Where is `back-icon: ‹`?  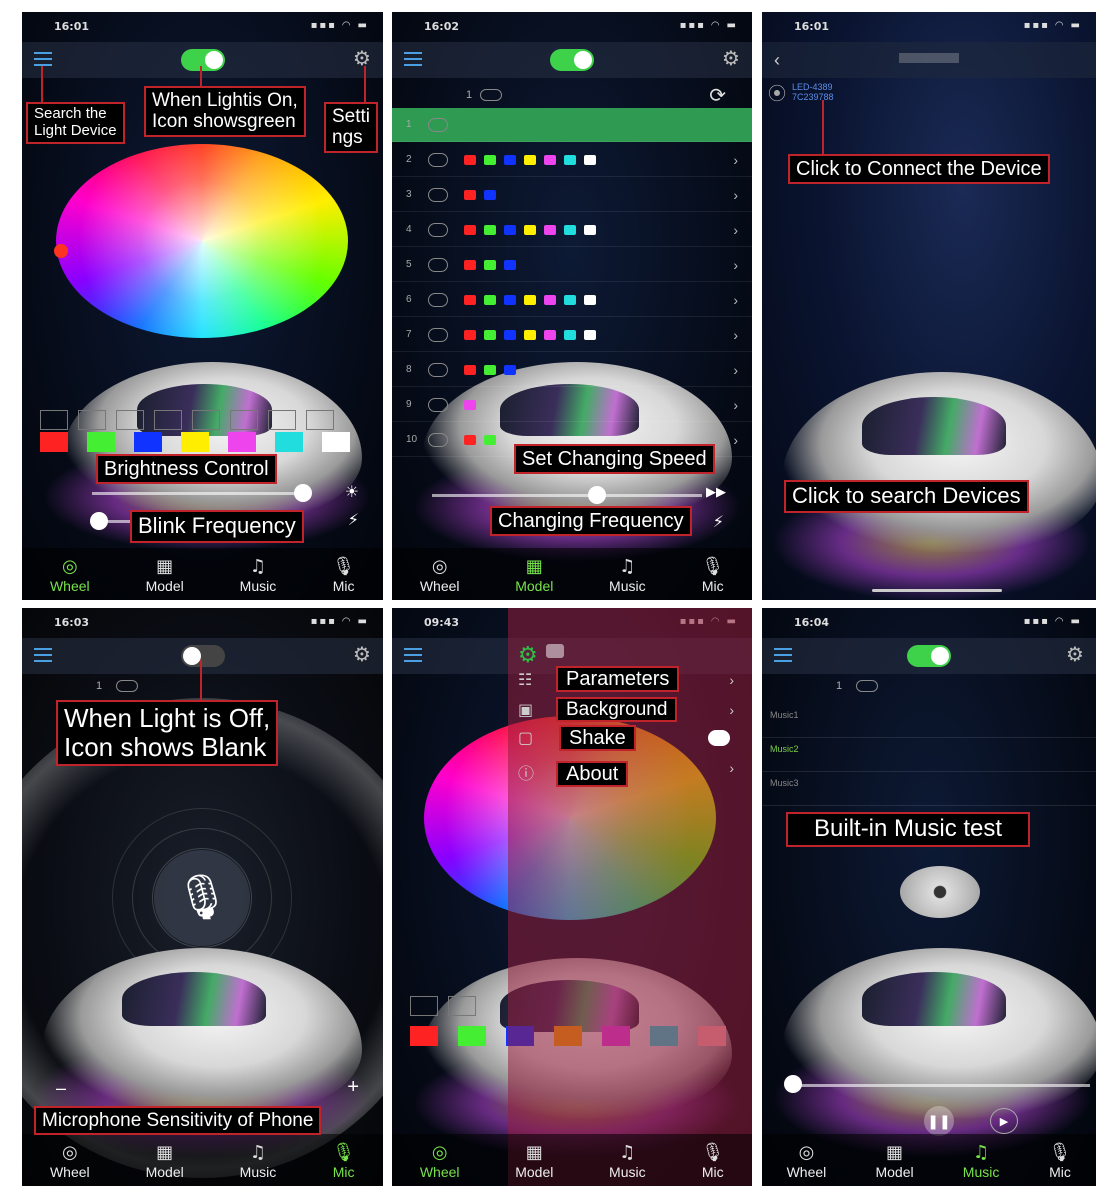
back-icon: ‹ is located at coordinates (777, 60).